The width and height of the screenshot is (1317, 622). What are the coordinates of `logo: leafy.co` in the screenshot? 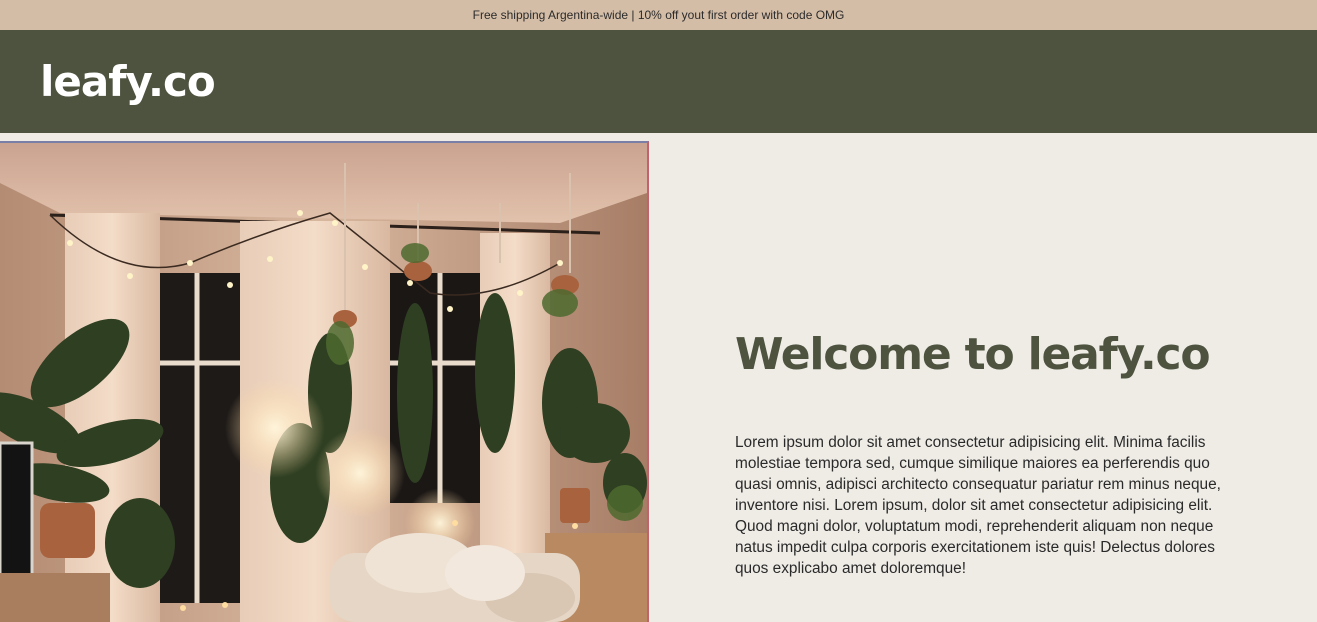 It's located at (128, 81).